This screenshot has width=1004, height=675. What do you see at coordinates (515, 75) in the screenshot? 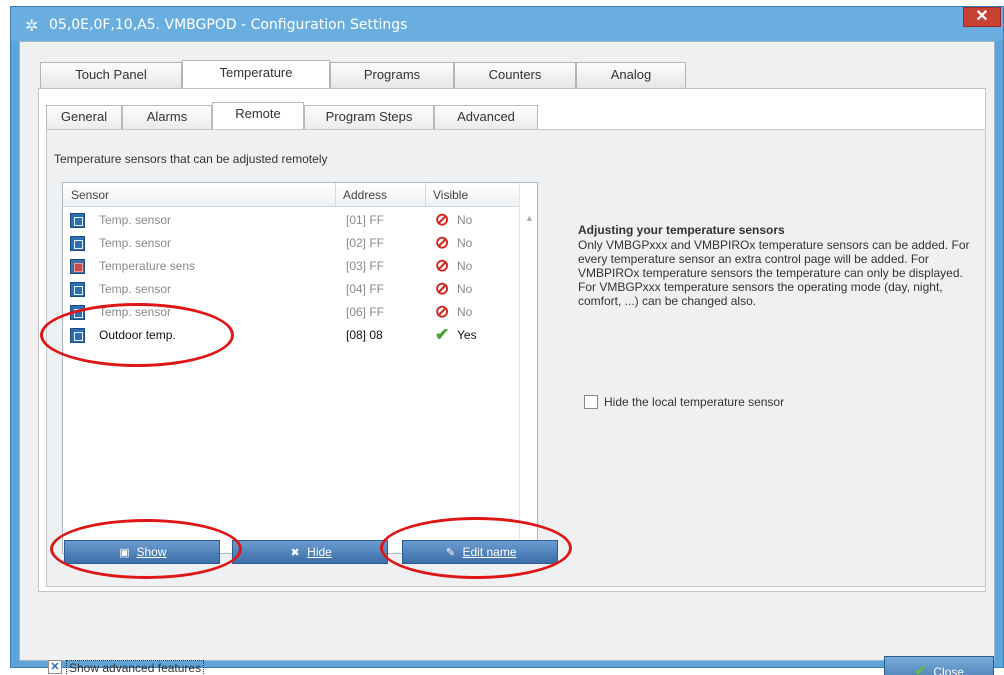
I see `tab-counters: Counters` at bounding box center [515, 75].